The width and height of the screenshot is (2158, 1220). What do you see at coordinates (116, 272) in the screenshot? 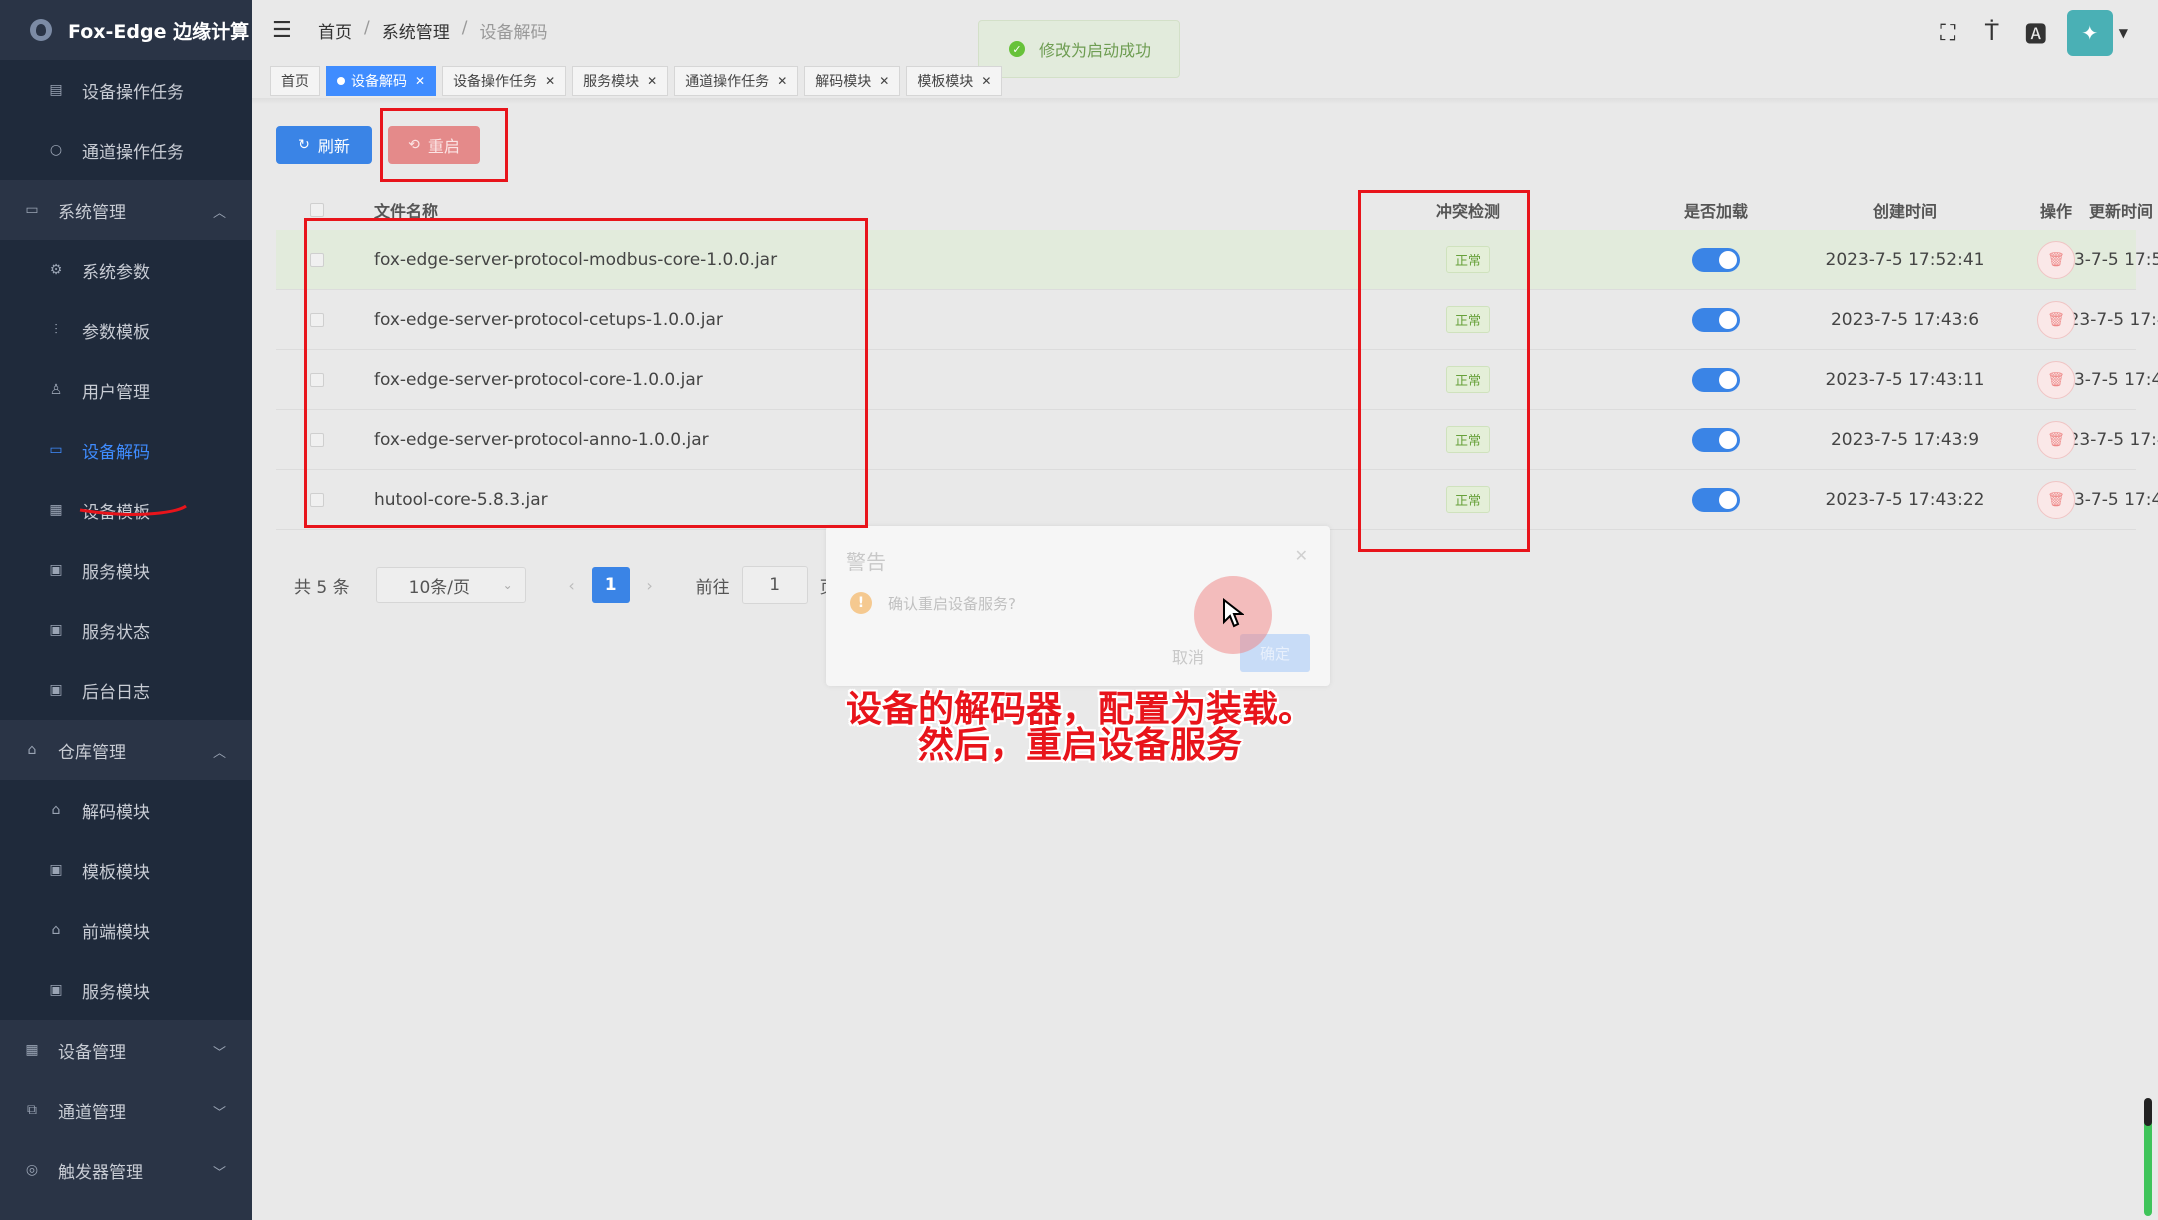
I see `sidebar-item-label: 系统参数` at bounding box center [116, 272].